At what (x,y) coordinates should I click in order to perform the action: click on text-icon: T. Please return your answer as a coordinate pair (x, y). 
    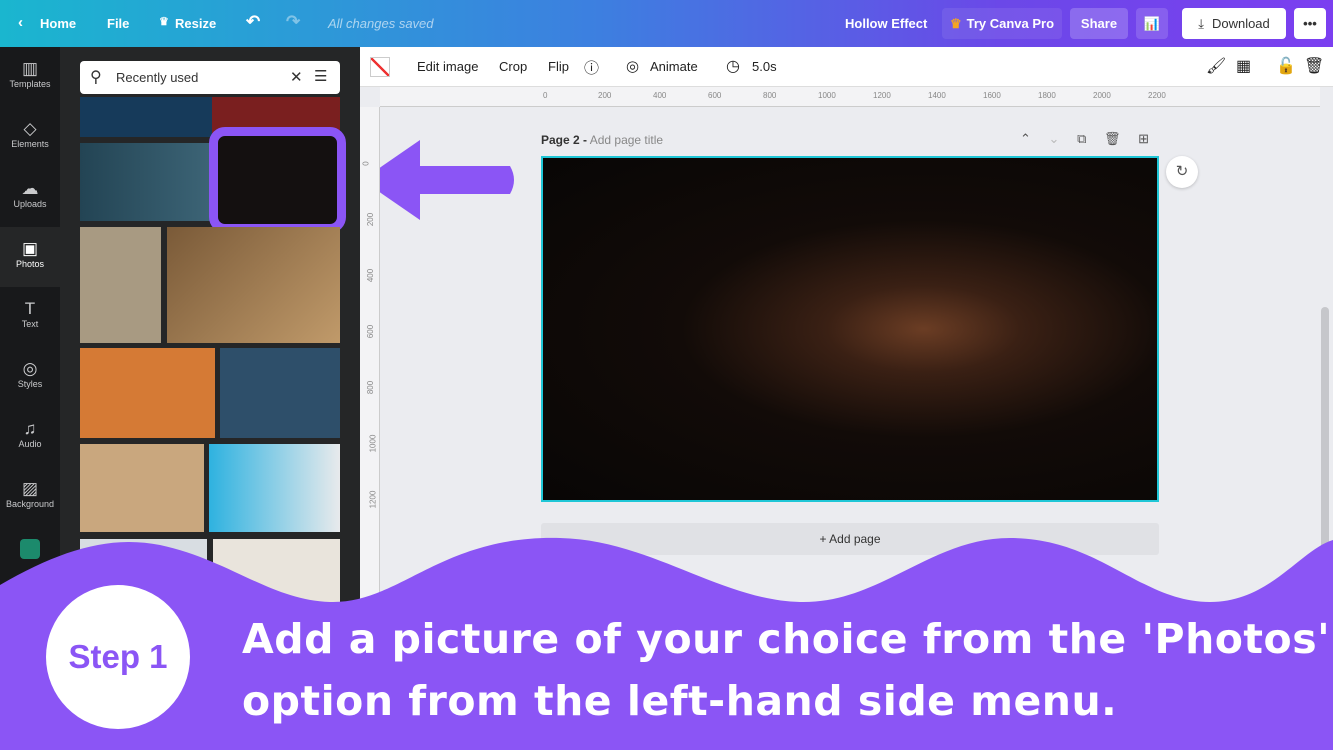
    Looking at the image, I should click on (30, 308).